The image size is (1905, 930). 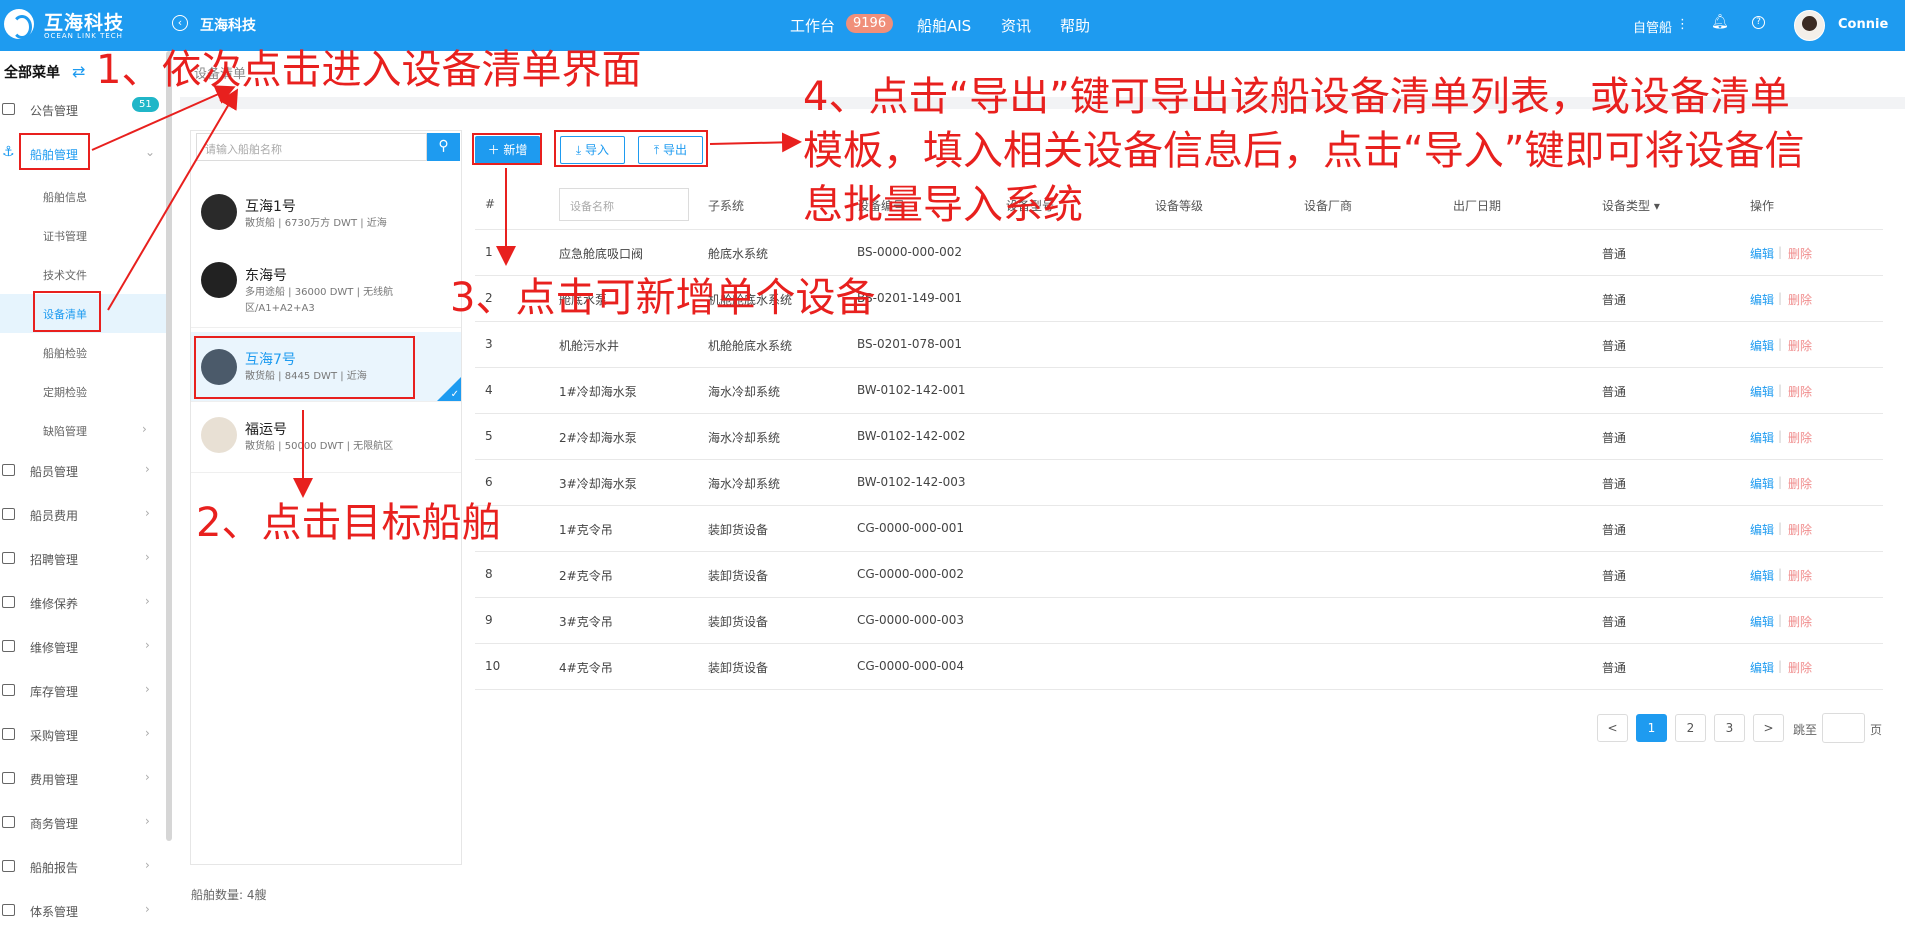 I want to click on ship-meta: 散货船 | 6730万方 DWT | 近海, so click(x=316, y=223).